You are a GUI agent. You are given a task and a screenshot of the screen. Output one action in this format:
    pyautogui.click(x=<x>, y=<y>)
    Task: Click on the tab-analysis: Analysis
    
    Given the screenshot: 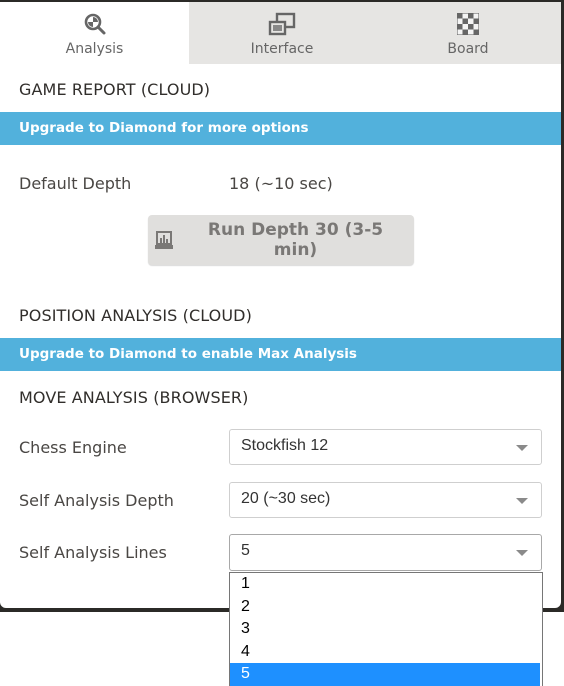 What is the action you would take?
    pyautogui.click(x=94, y=33)
    